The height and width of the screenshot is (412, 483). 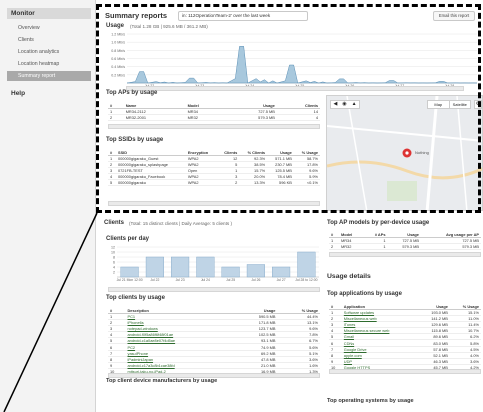 What do you see at coordinates (281, 280) in the screenshot?
I see `x-tick-label: Jul 27` at bounding box center [281, 280].